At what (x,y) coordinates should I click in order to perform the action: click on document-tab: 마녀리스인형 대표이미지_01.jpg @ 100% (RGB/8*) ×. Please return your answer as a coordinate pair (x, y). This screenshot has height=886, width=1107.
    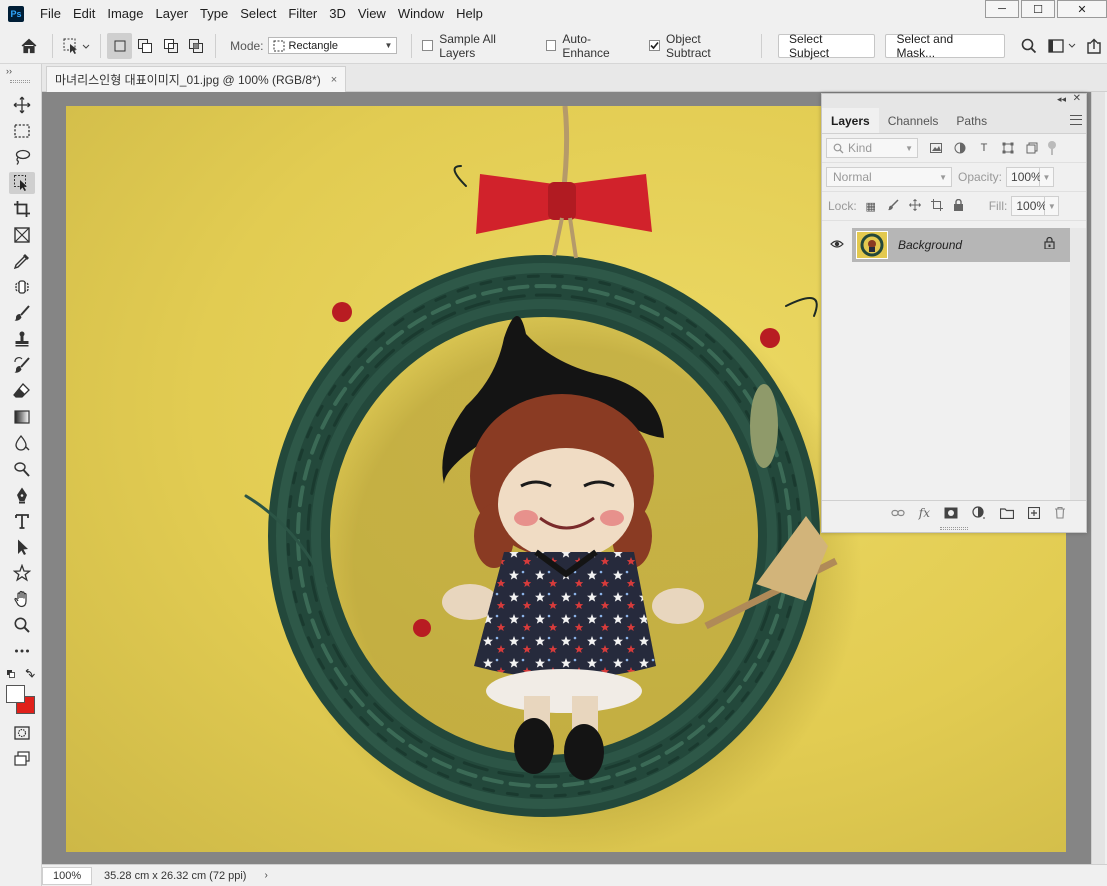
    Looking at the image, I should click on (196, 79).